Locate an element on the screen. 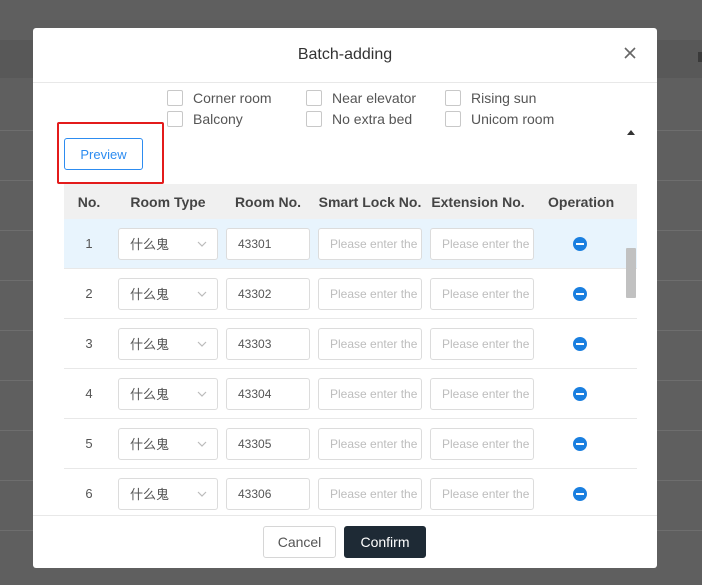  room-no-input: 43304 is located at coordinates (268, 393).